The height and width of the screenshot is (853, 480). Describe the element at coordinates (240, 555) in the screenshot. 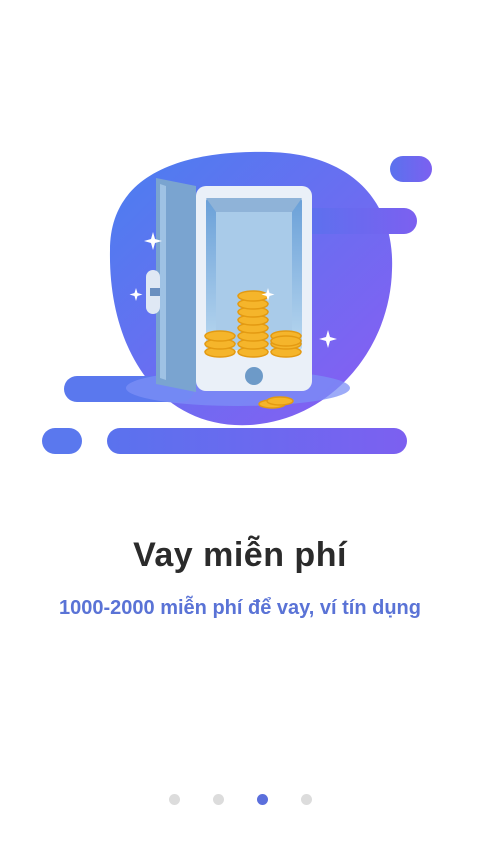

I see `slide-title: Vay miễn phí` at that location.